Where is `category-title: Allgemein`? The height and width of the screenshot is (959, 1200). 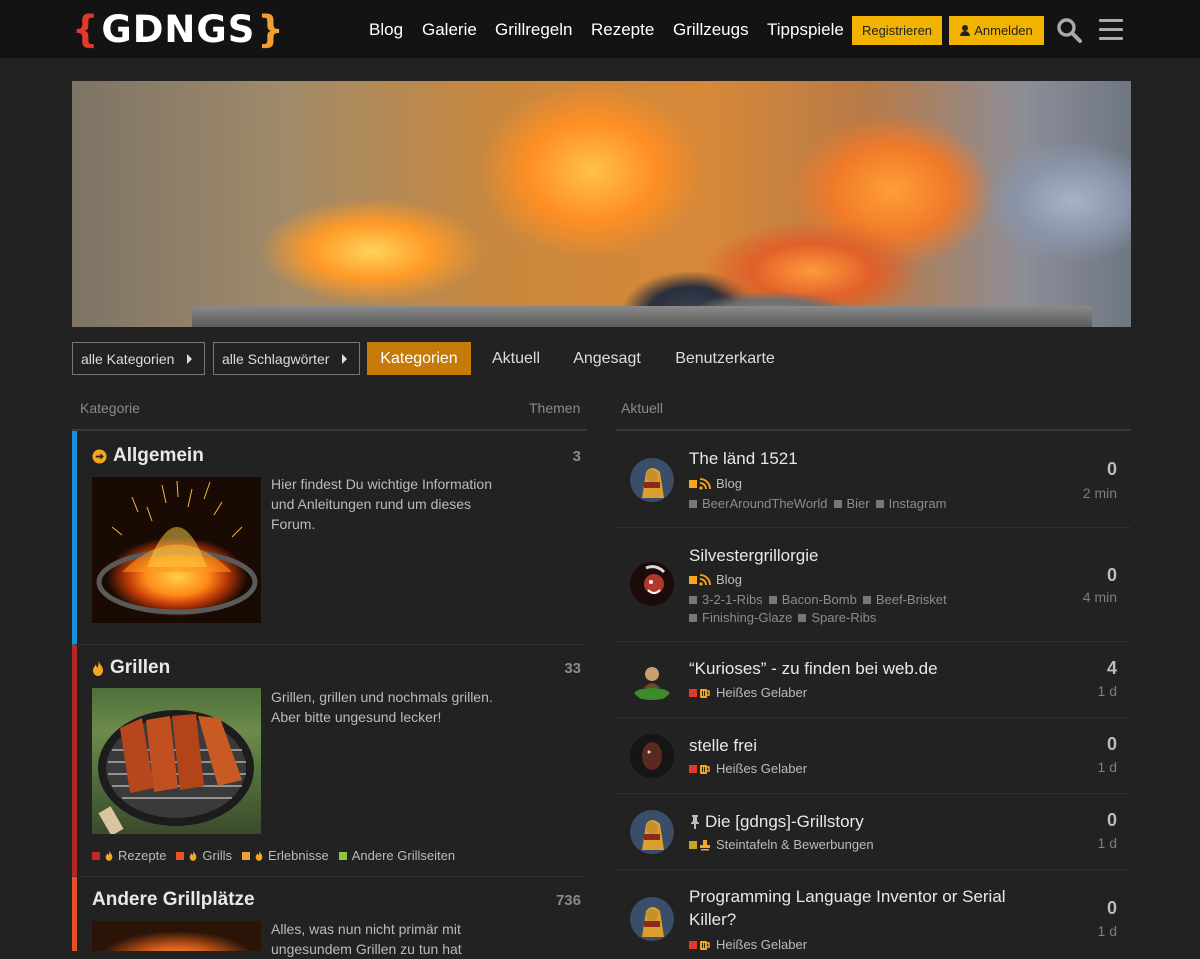
category-title: Allgemein is located at coordinates (148, 456).